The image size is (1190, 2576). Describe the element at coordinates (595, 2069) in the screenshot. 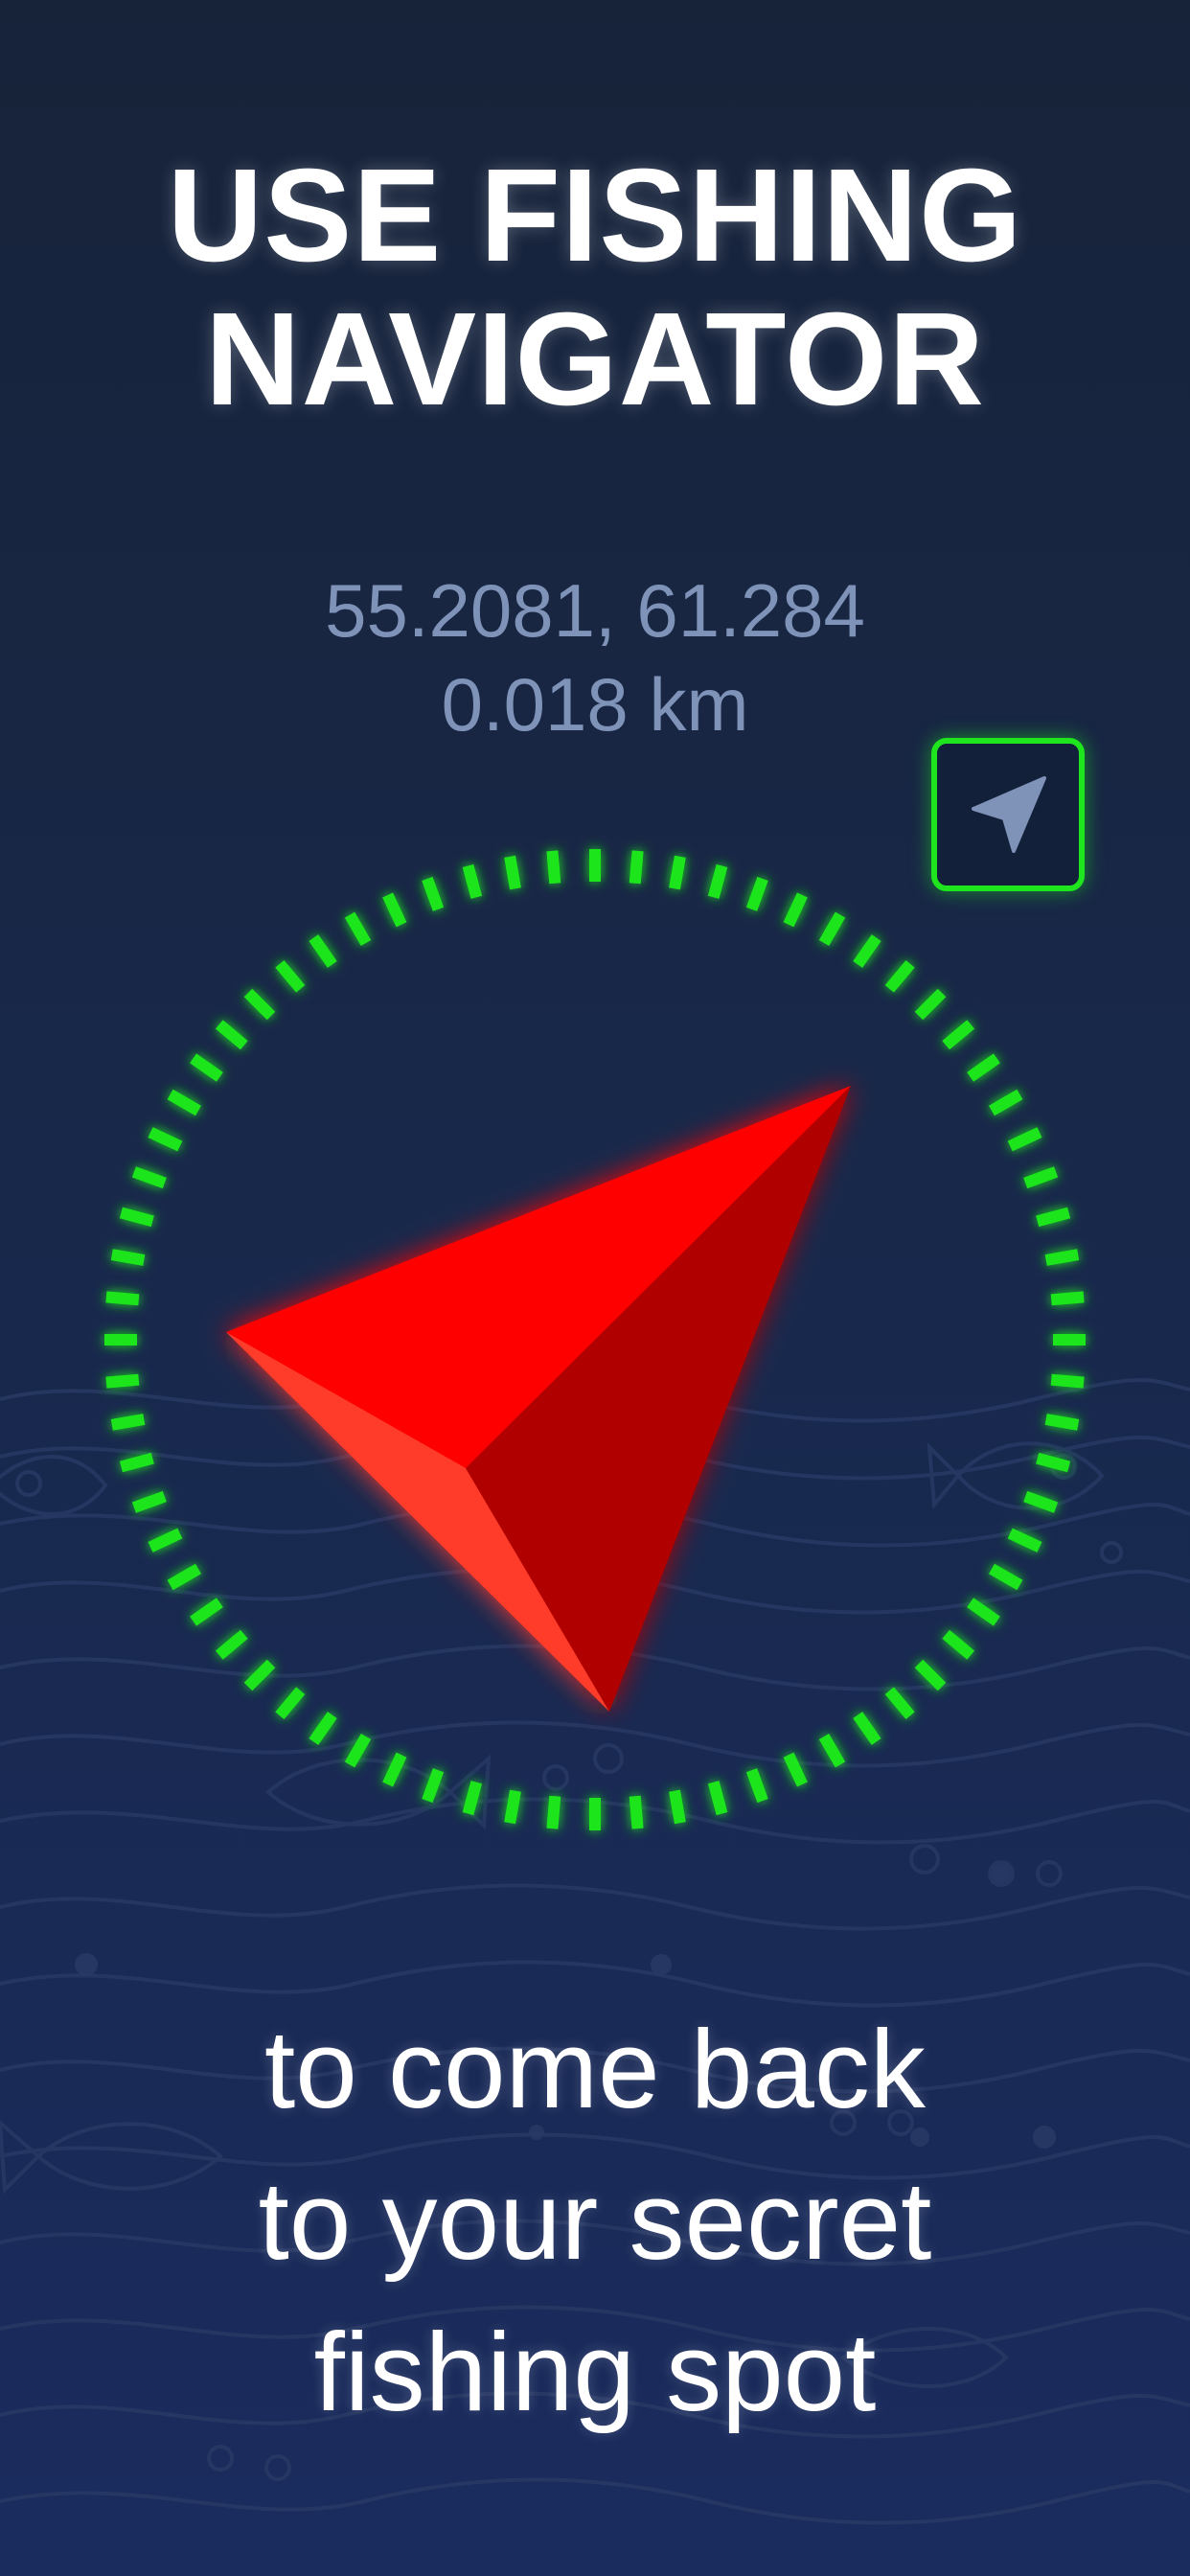

I see `tagline-line-1: to come back` at that location.